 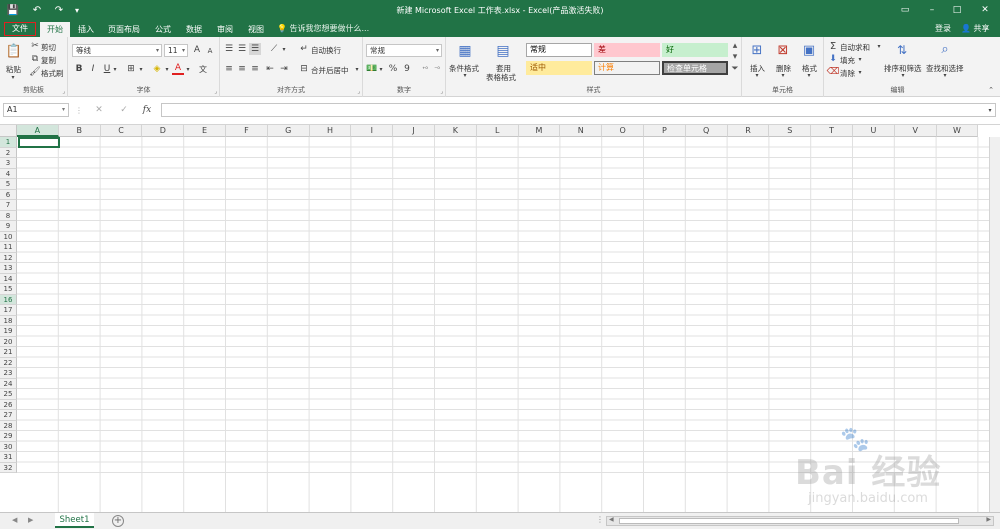 What do you see at coordinates (600, 519) in the screenshot?
I see `tab-split-handle-icon: ⋮` at bounding box center [600, 519].